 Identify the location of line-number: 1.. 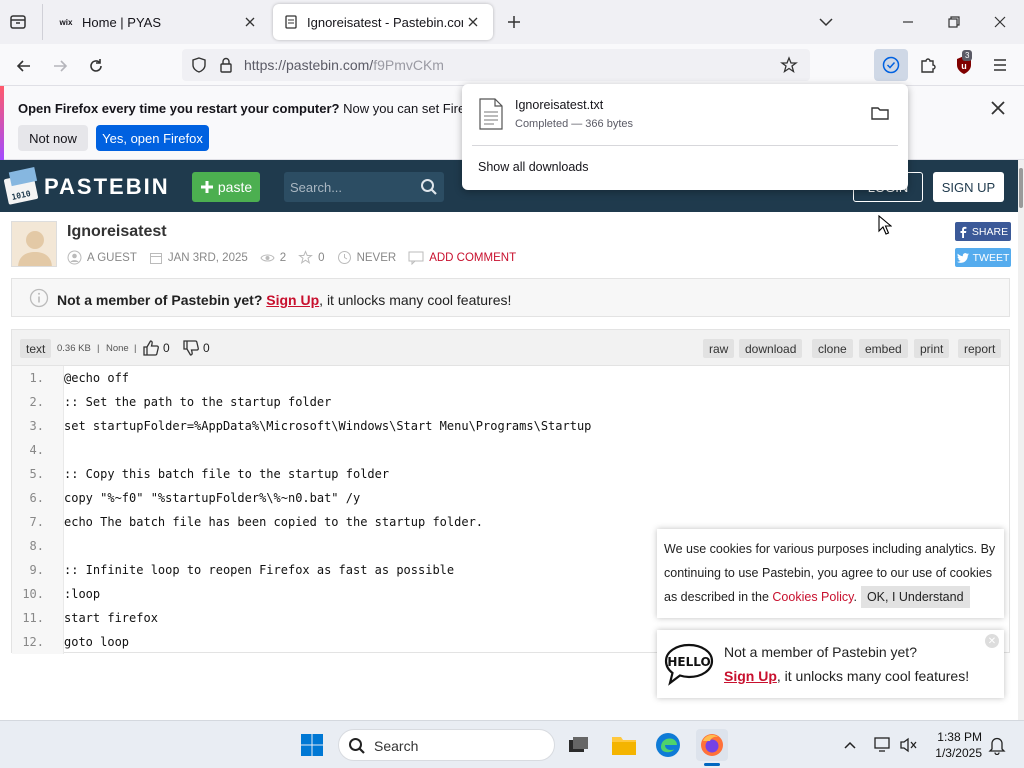
(36, 378).